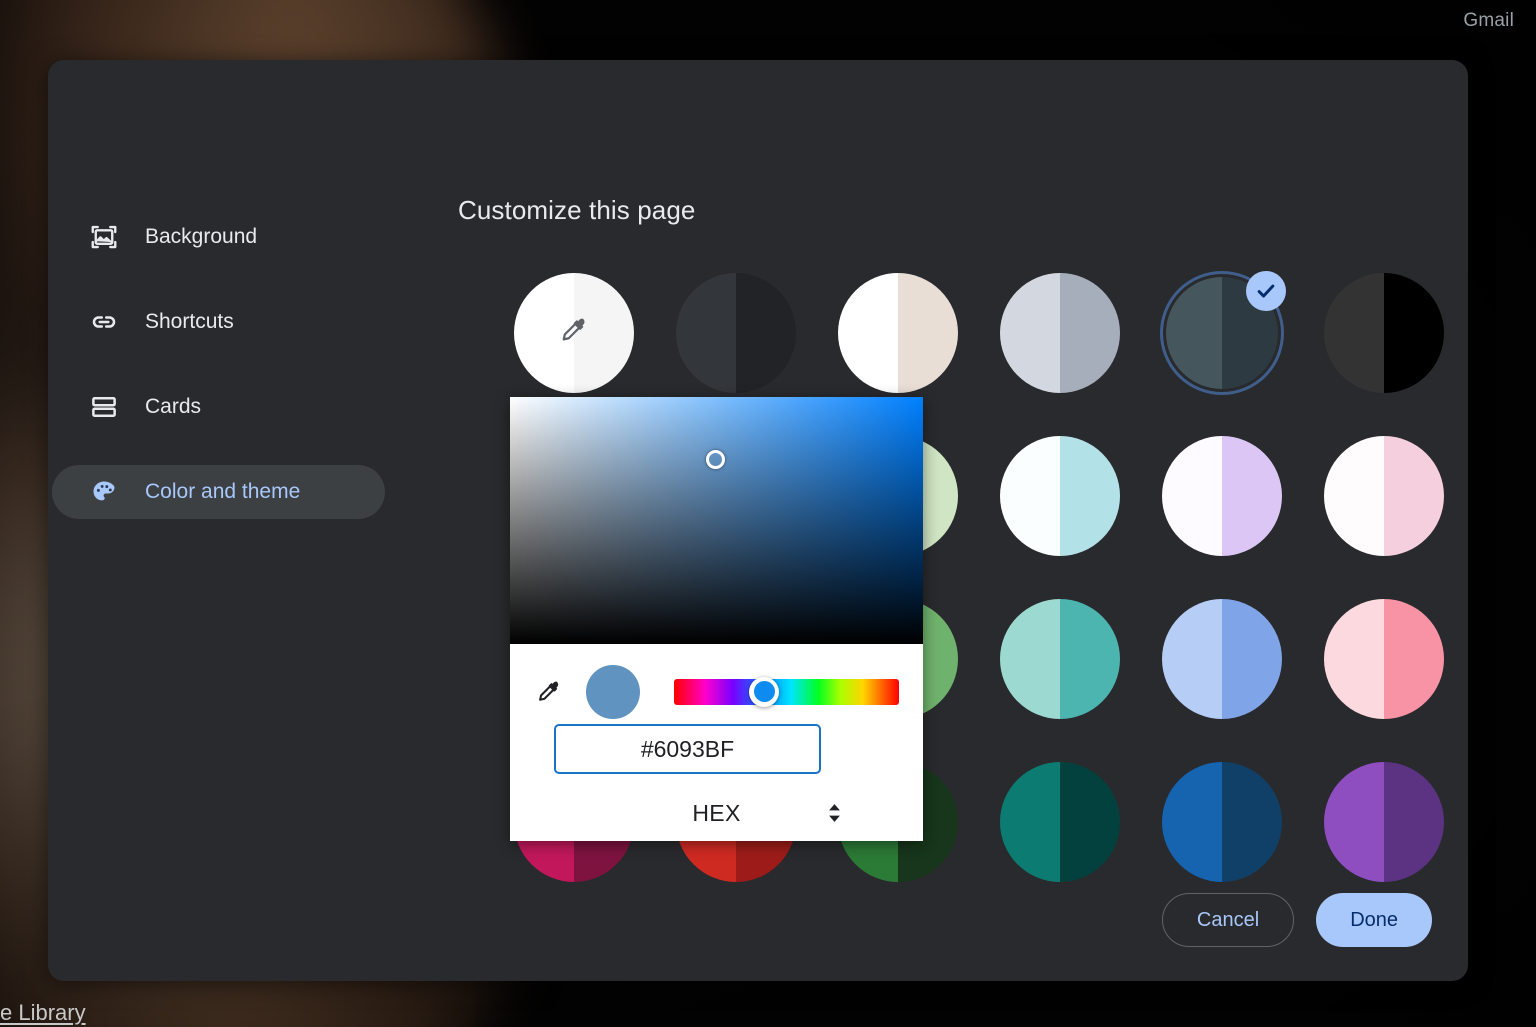 The height and width of the screenshot is (1027, 1536). I want to click on image-icon, so click(104, 237).